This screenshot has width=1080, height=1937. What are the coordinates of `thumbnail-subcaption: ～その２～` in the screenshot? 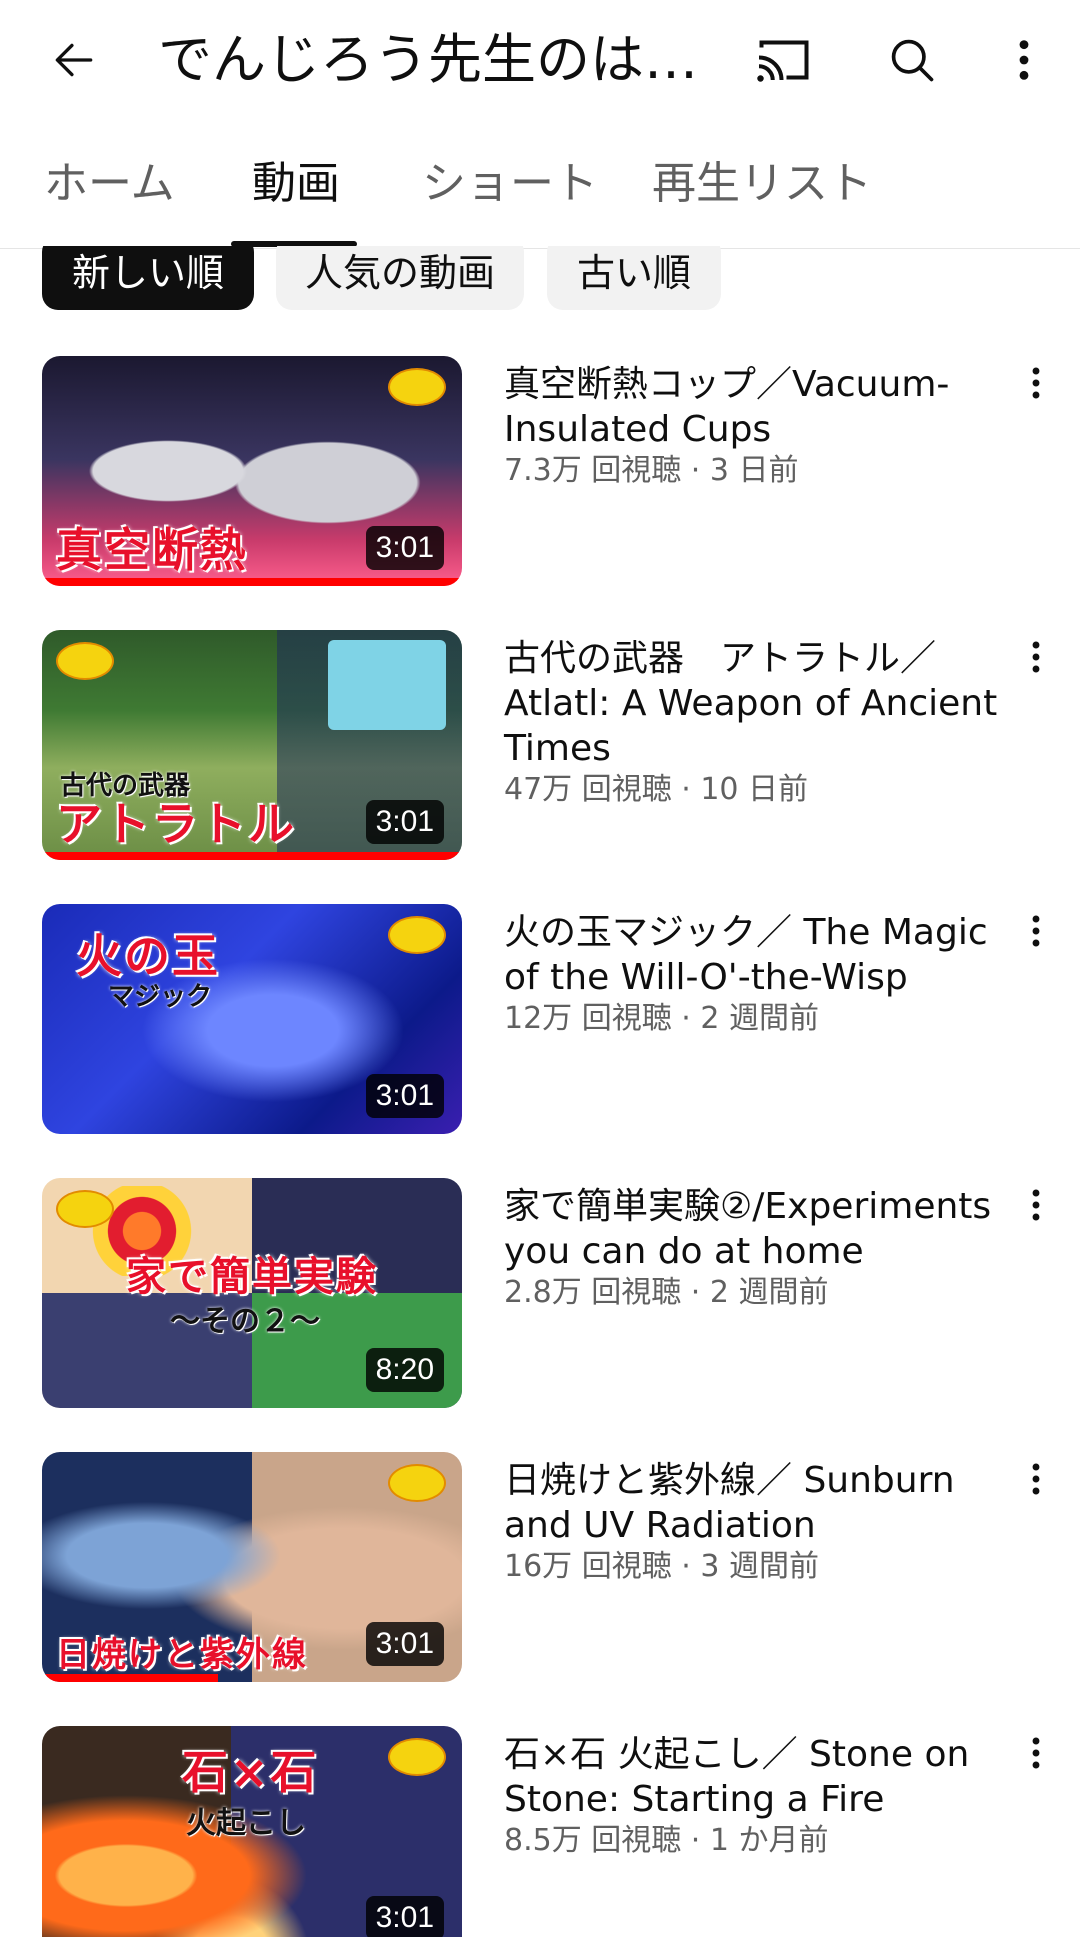 It's located at (245, 1321).